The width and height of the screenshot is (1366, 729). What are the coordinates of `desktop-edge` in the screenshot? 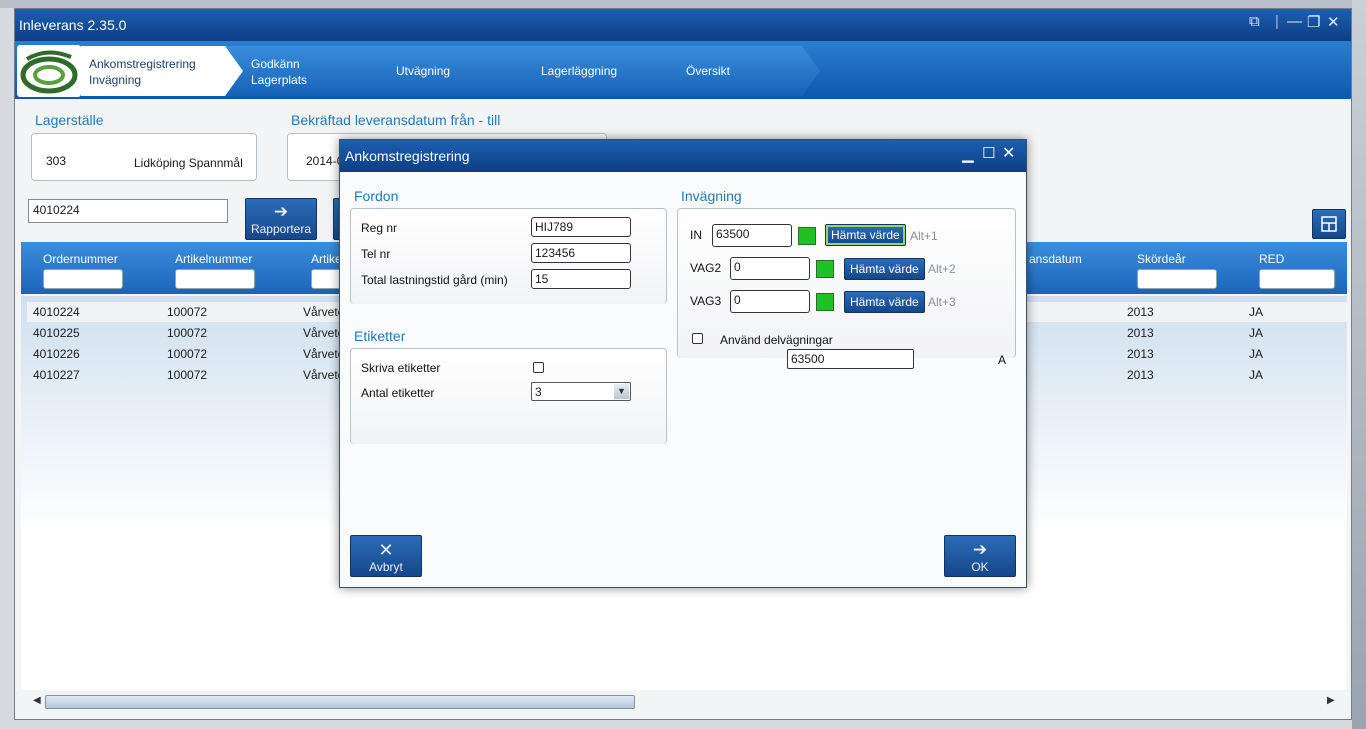 It's located at (1359, 364).